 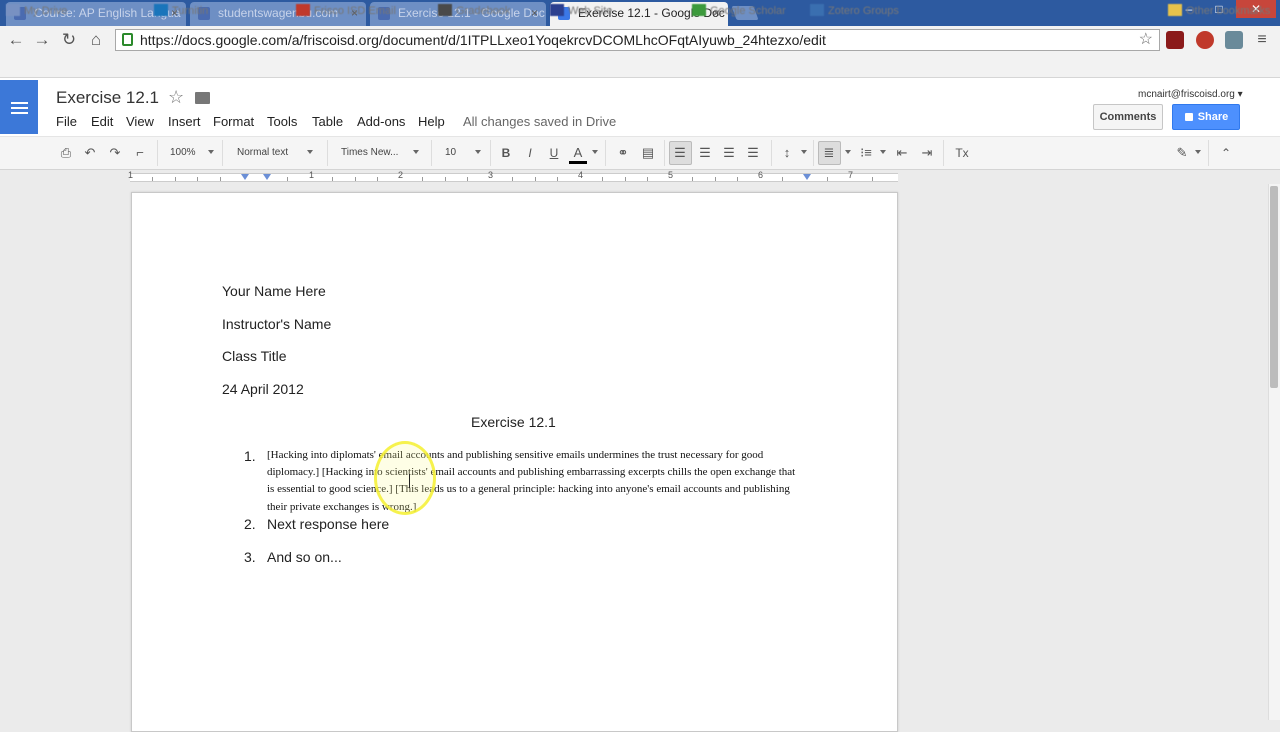 What do you see at coordinates (327, 121) in the screenshot?
I see `menu-table: Table` at bounding box center [327, 121].